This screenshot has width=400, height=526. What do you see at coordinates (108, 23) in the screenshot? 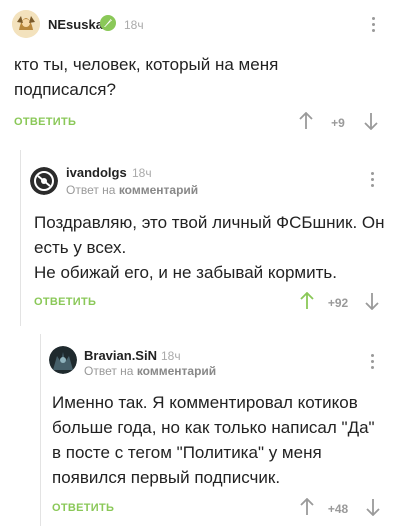
I see `verified-badge-icon` at bounding box center [108, 23].